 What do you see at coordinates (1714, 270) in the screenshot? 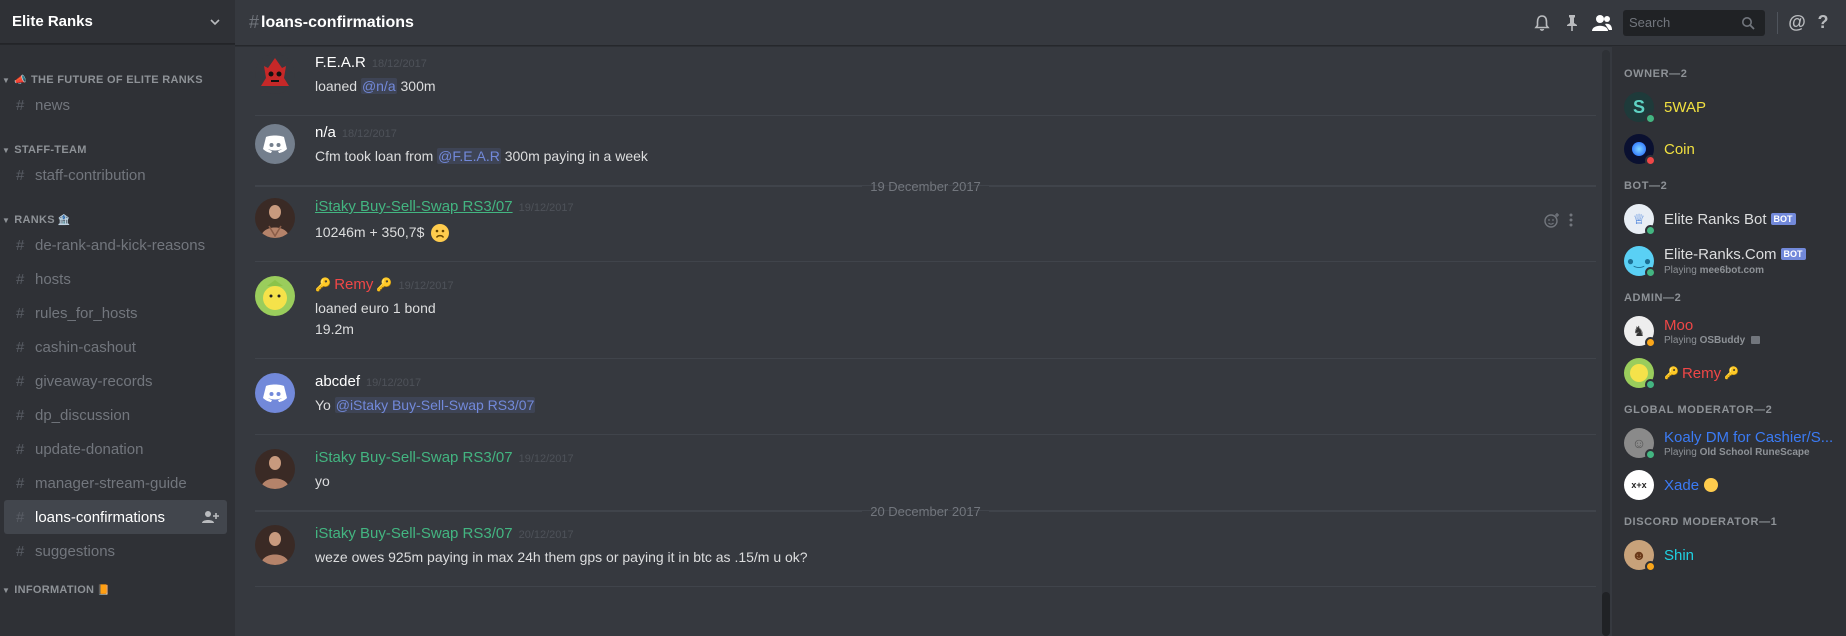
I see `member-activity: Playing mee6bot.com` at bounding box center [1714, 270].